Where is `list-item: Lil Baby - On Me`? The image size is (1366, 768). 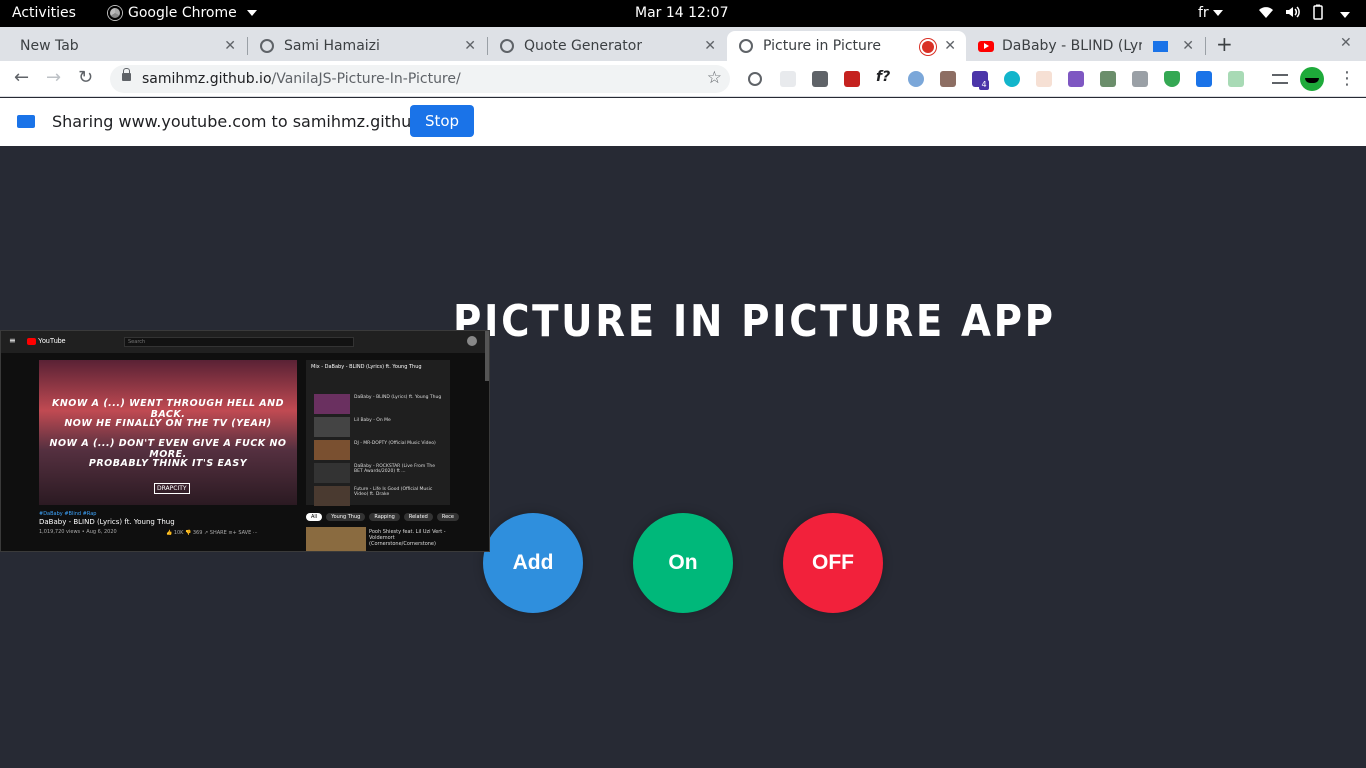 list-item: Lil Baby - On Me is located at coordinates (380, 427).